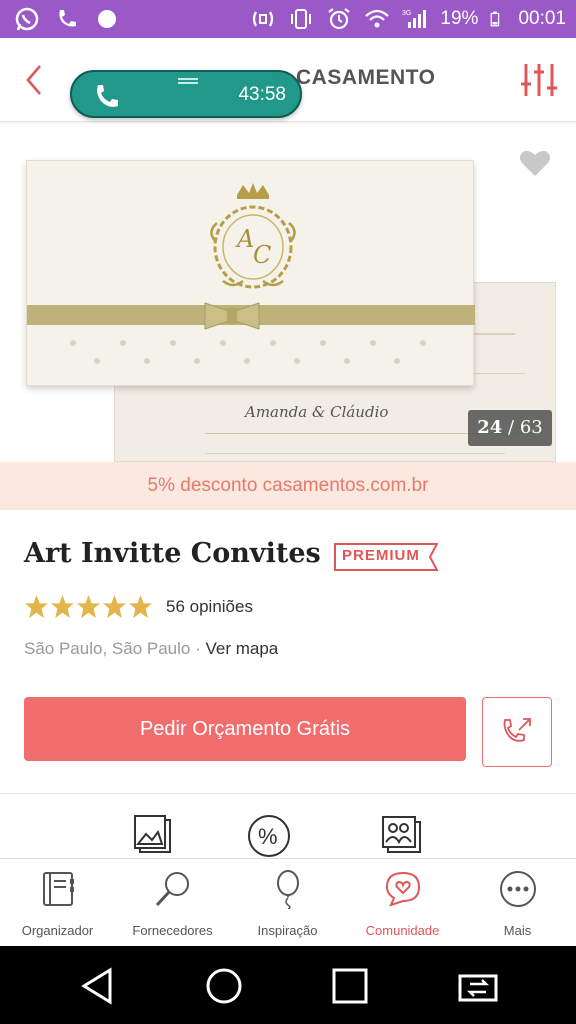  What do you see at coordinates (188, 81) in the screenshot?
I see `drag-handle` at bounding box center [188, 81].